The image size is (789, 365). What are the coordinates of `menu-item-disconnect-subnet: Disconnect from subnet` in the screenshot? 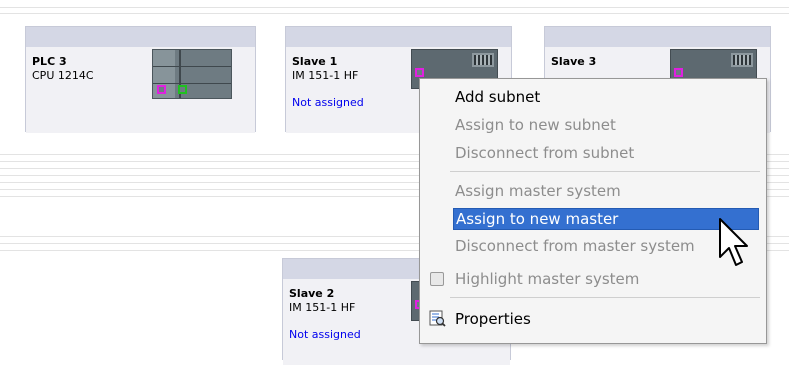 It's located at (544, 153).